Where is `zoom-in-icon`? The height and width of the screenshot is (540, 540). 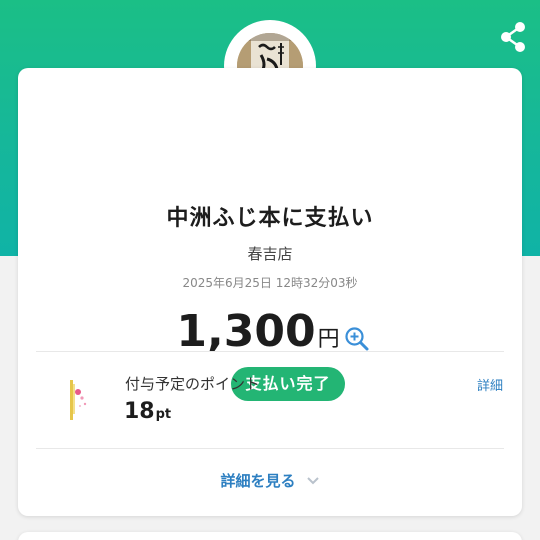 zoom-in-icon is located at coordinates (356, 338).